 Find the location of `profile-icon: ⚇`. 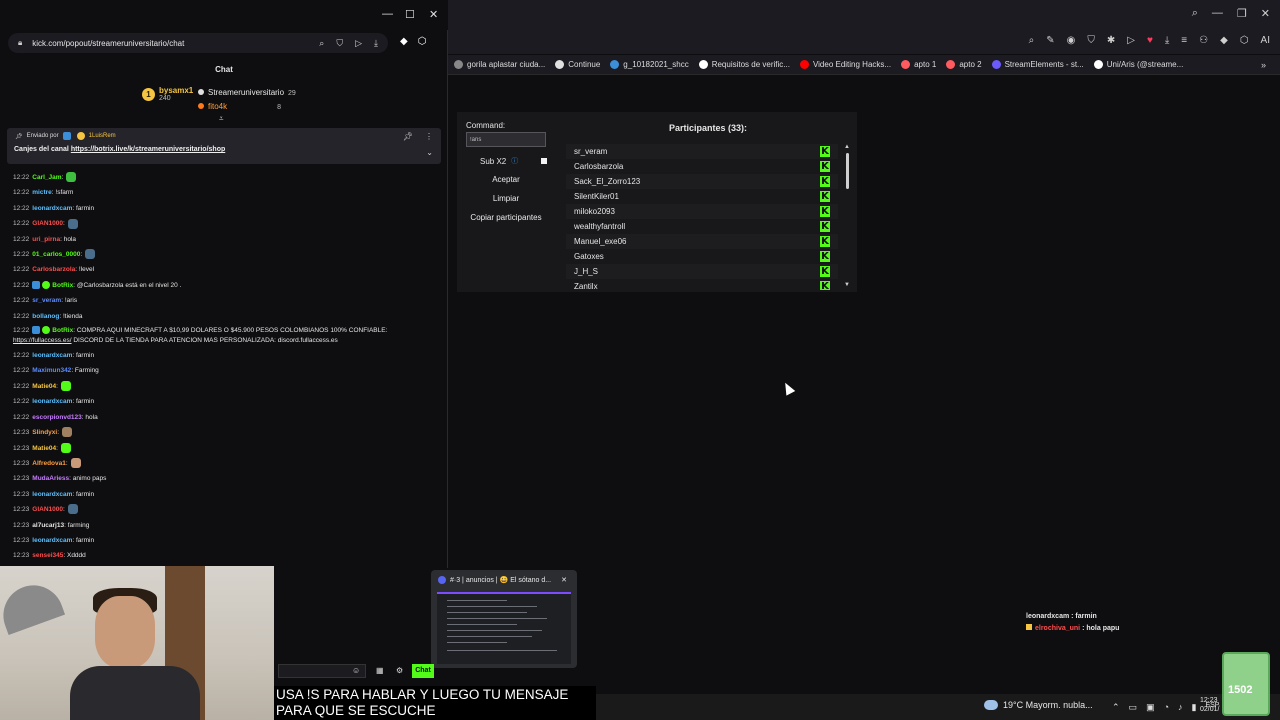

profile-icon: ⚇ is located at coordinates (1203, 40).